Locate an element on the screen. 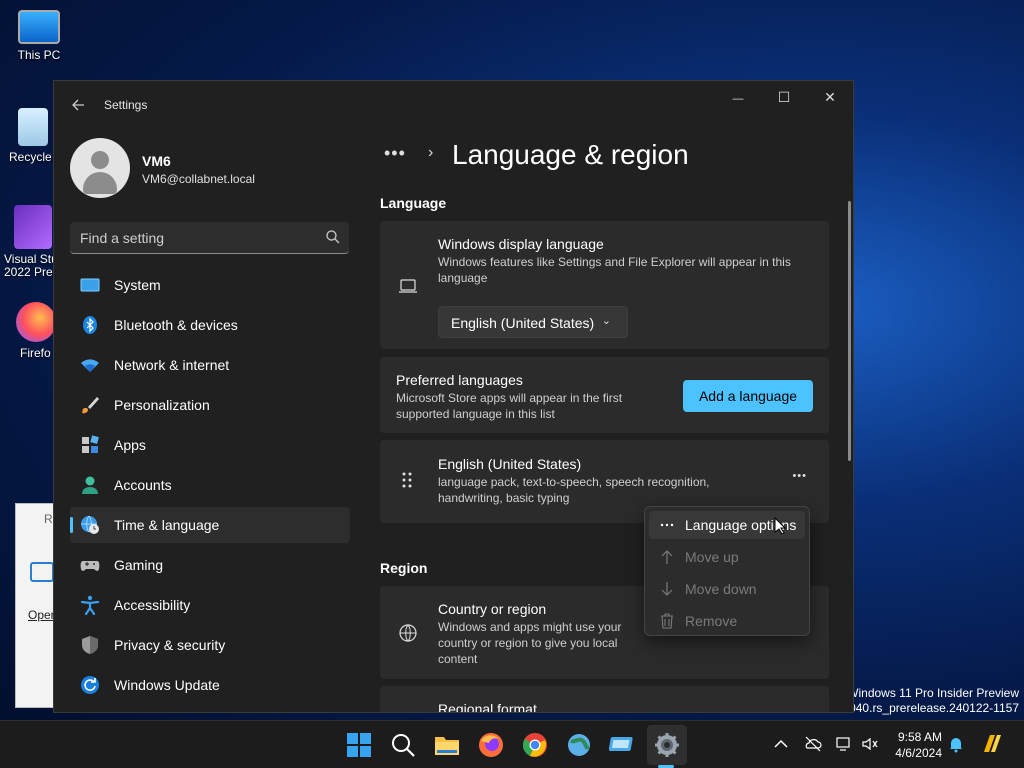 The width and height of the screenshot is (1024, 768). chrome-icon is located at coordinates (535, 745).